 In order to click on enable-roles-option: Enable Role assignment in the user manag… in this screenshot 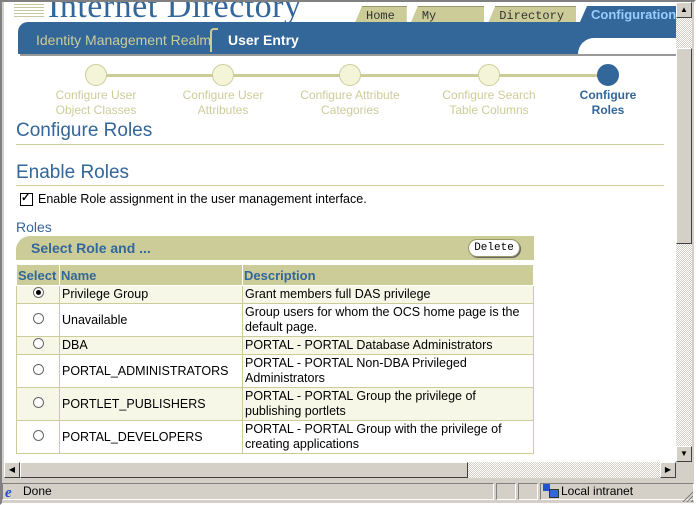, I will do `click(193, 198)`.